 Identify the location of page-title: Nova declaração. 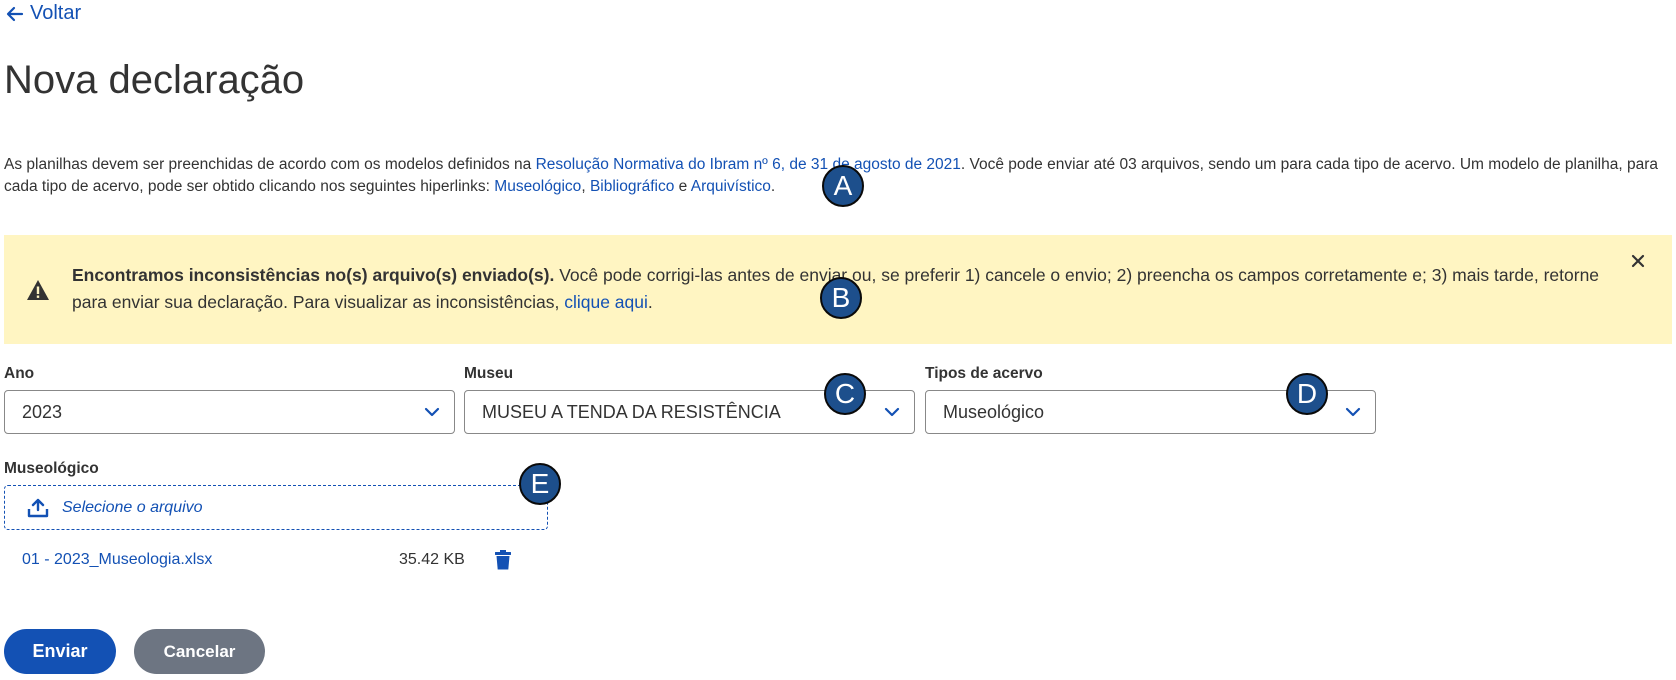
(154, 80).